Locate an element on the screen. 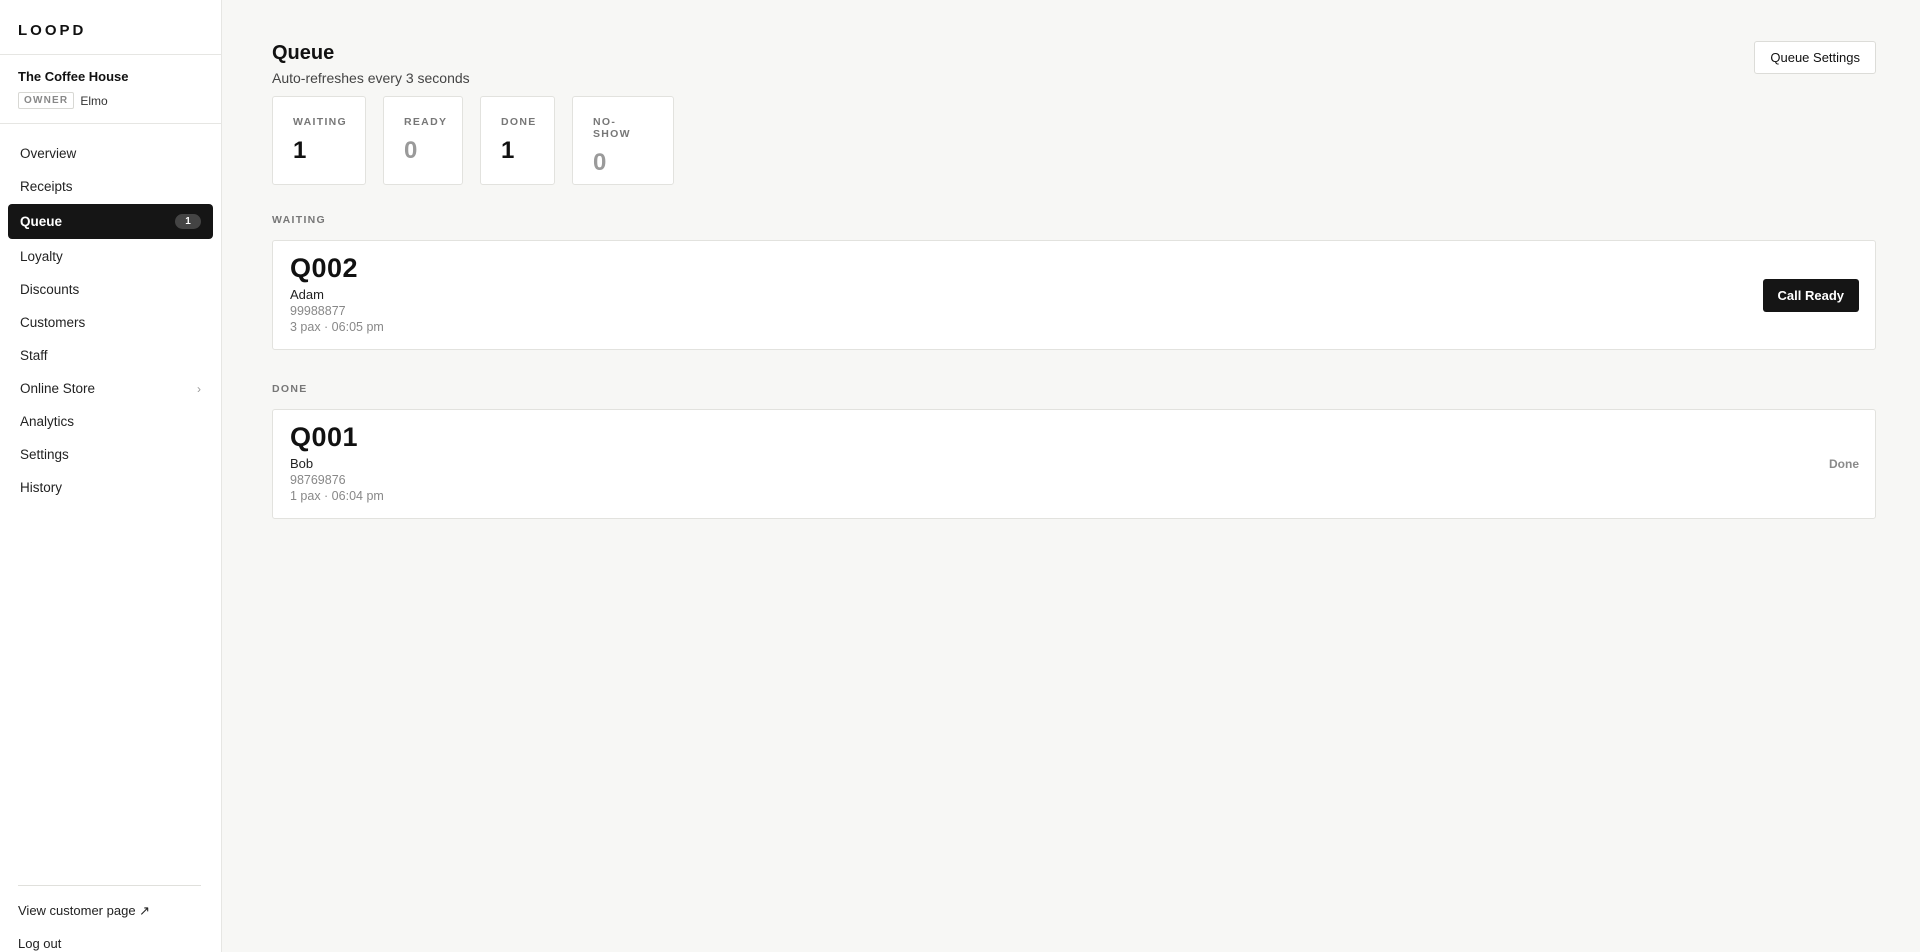  stat-label: NO-SHOW is located at coordinates (612, 128).